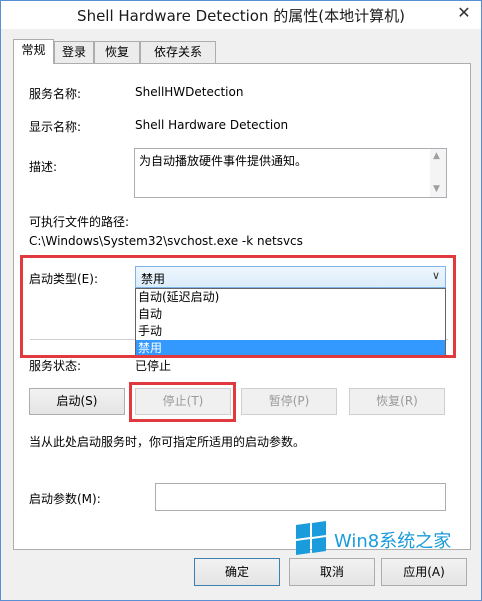 The image size is (482, 601). What do you see at coordinates (290, 173) in the screenshot?
I see `description-box: 为自动播放硬件事件提供通知。 ▲ ▼` at bounding box center [290, 173].